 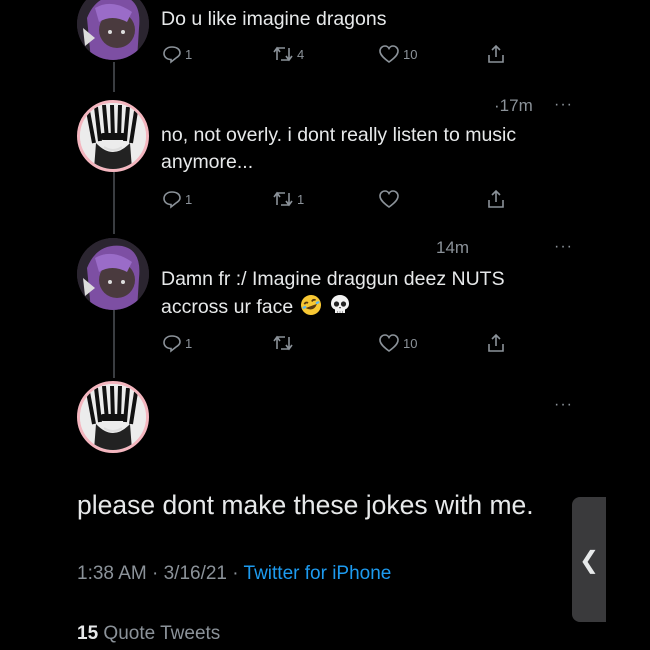 I want to click on chevron-left-icon: ❮, so click(x=589, y=559).